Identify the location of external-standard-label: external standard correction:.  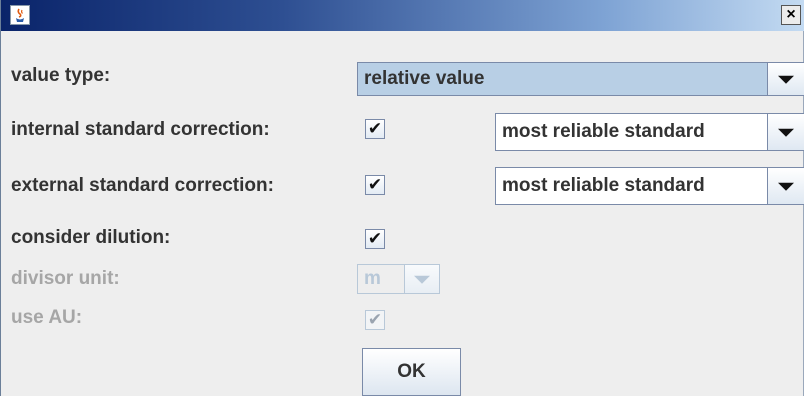
(142, 185).